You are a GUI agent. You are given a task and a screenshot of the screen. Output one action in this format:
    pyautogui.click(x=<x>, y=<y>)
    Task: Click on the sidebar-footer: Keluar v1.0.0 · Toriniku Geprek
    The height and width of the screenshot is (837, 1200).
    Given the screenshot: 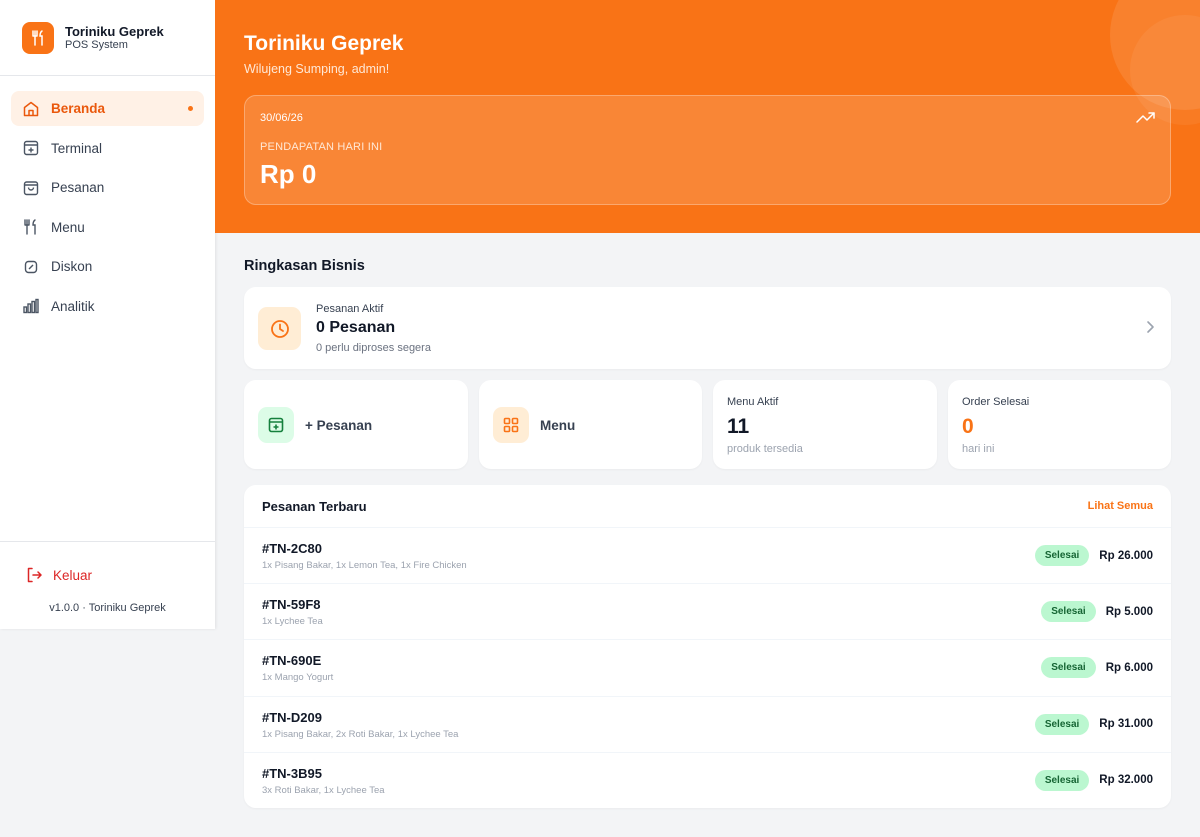 What is the action you would take?
    pyautogui.click(x=107, y=577)
    